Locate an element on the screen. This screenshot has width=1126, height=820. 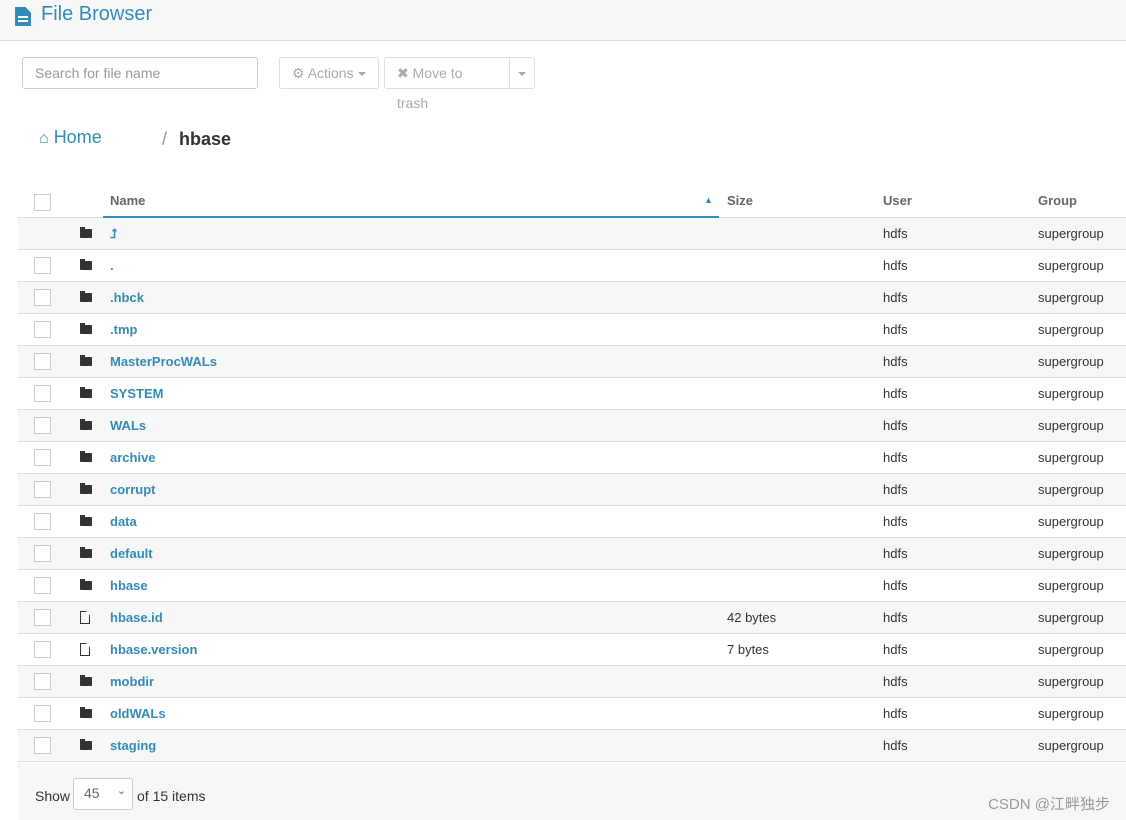
table-row: data hdfs supergroup is located at coordinates (572, 522).